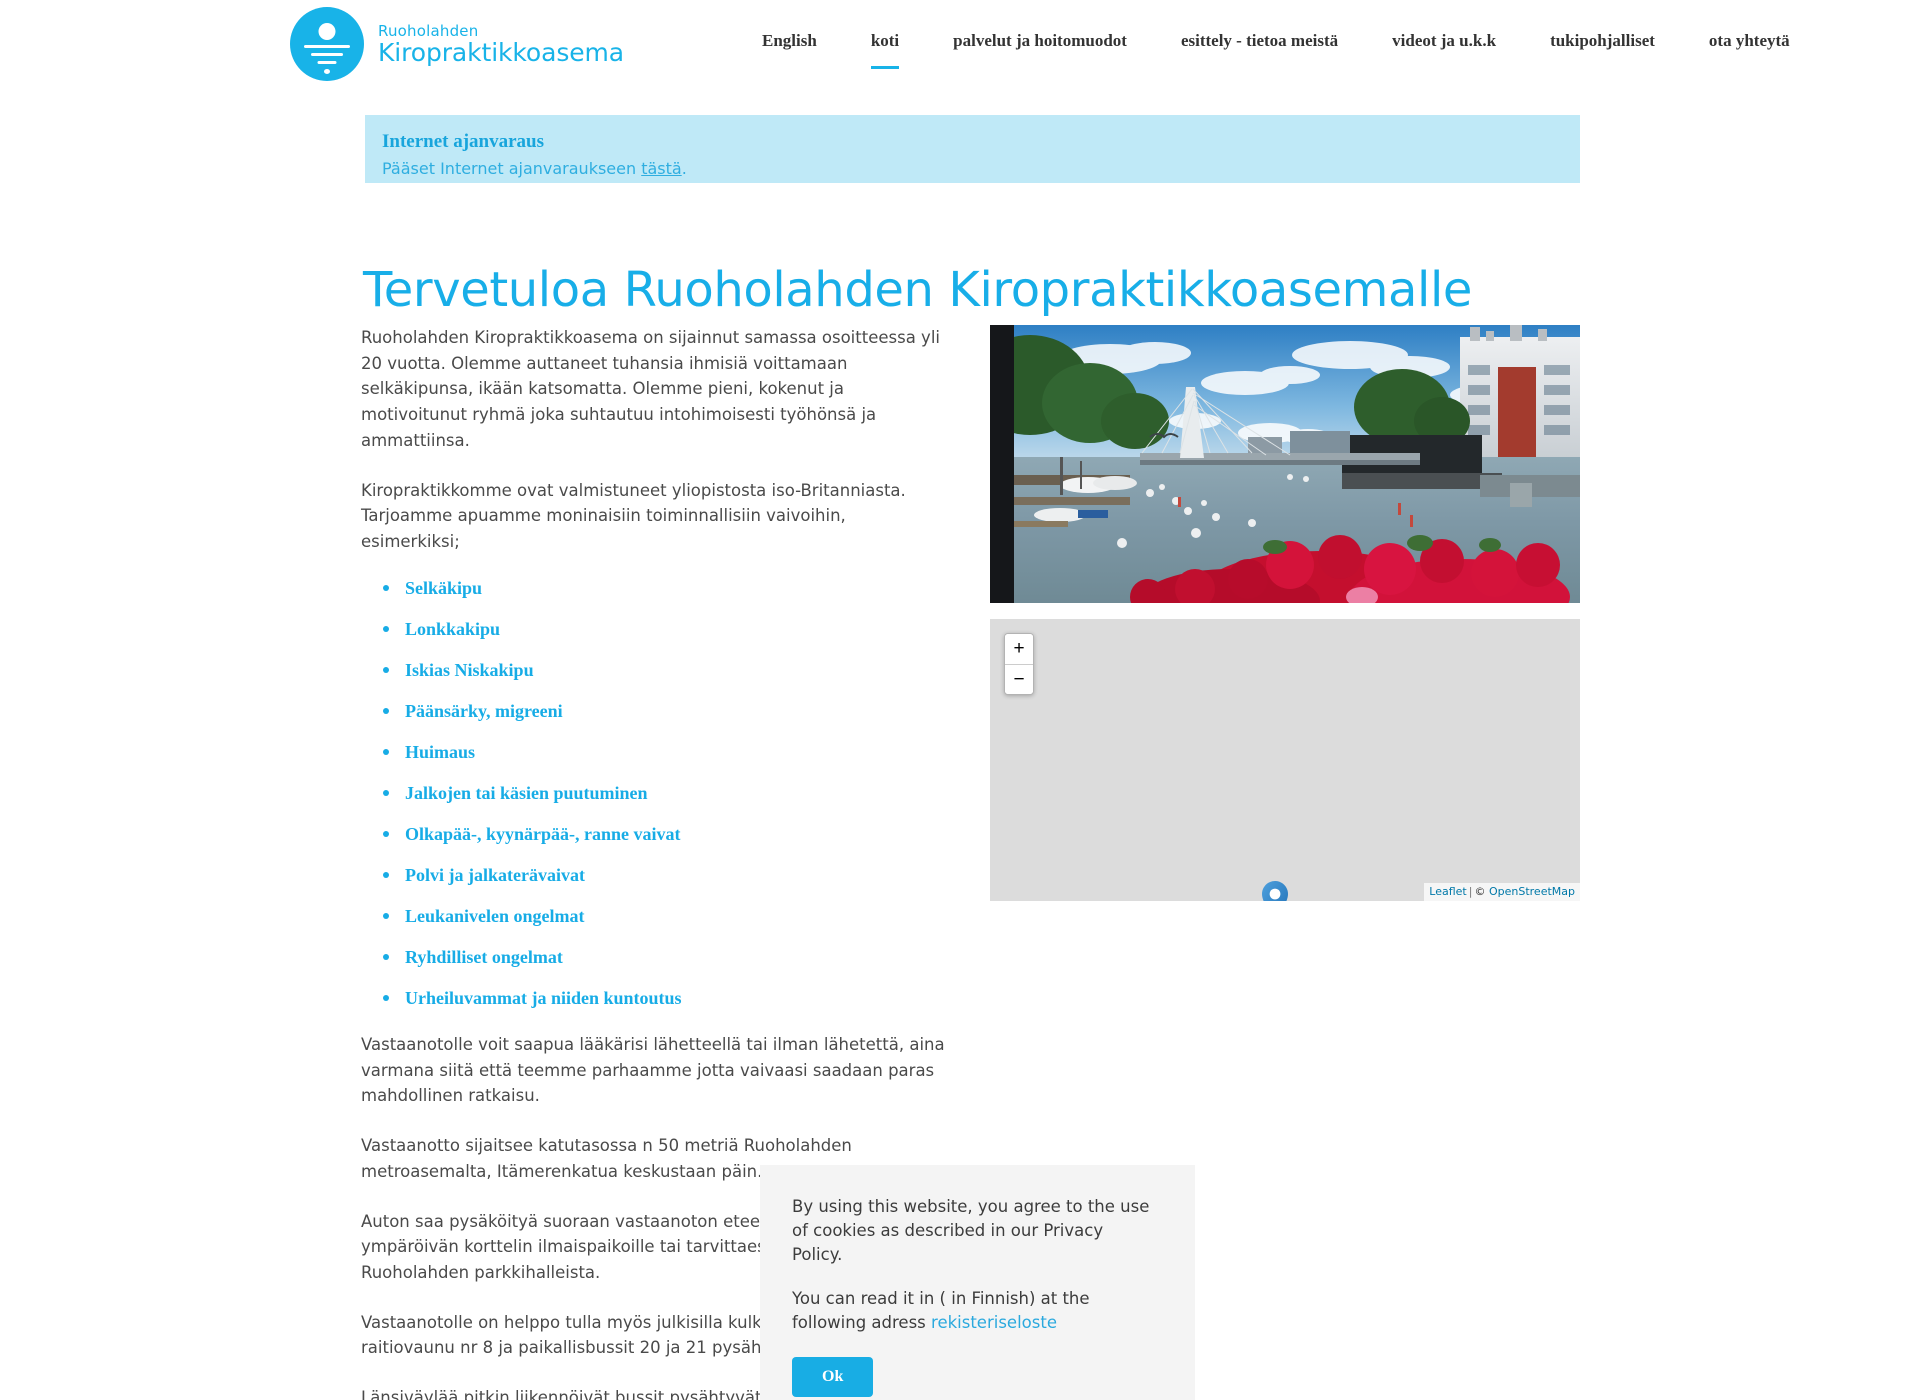 The width and height of the screenshot is (1920, 1400). Describe the element at coordinates (664, 588) in the screenshot. I see `list-item: Selkäkipu` at that location.